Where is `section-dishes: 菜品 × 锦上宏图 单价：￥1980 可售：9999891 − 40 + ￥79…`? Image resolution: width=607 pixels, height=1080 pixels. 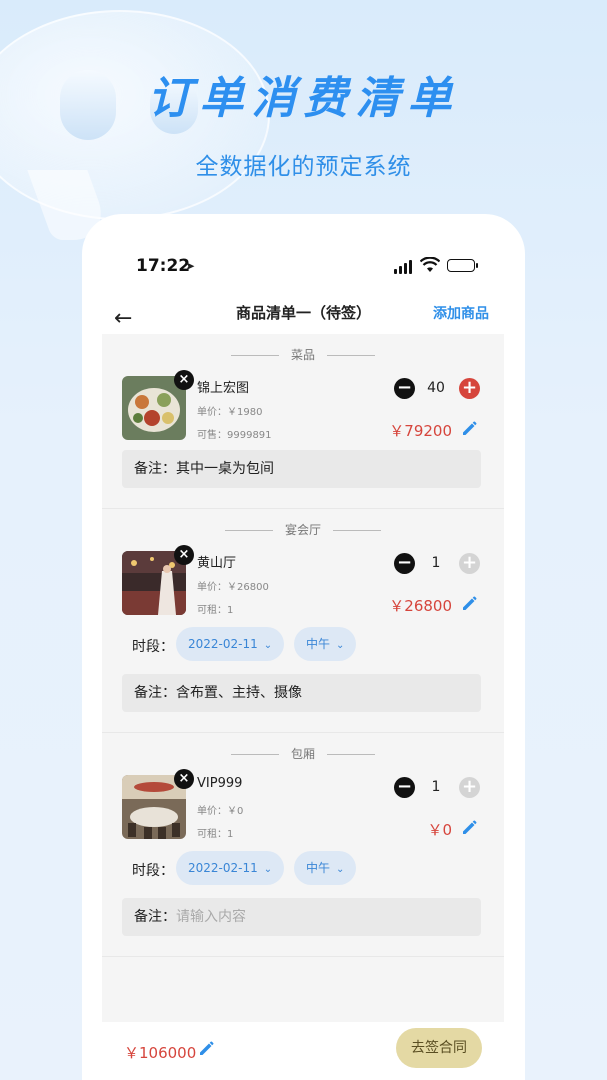
section-dishes: 菜品 × 锦上宏图 单价：￥1980 可售：9999891 − 40 + ￥79… is located at coordinates (303, 421).